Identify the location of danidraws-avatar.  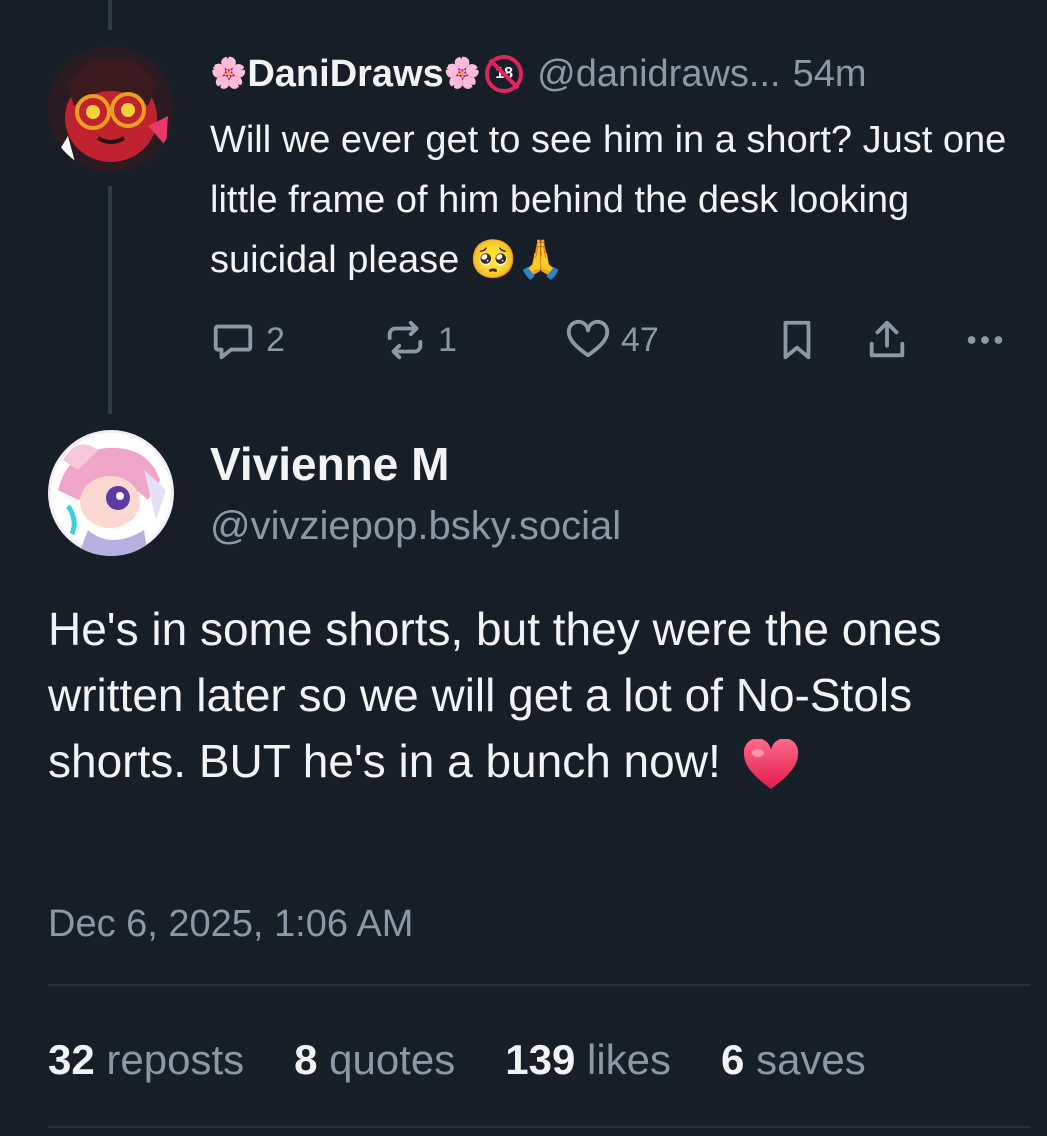
(111, 109).